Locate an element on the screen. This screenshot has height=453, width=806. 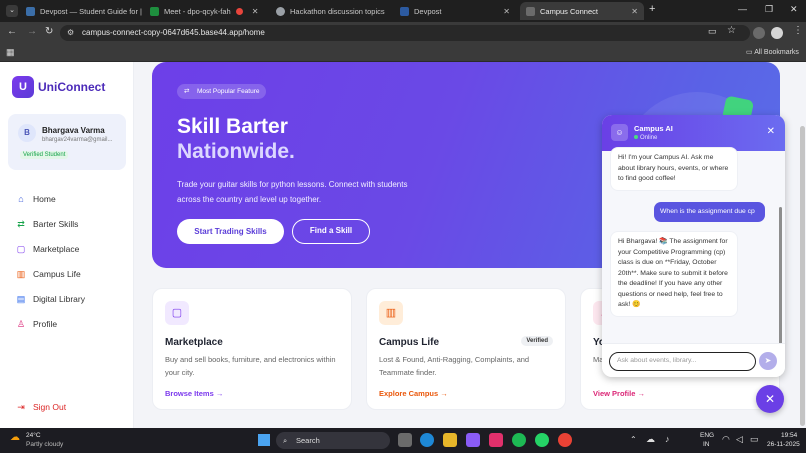
browser-tab-devpost-guide: Devpost — Student Guide for | ✕ is located at coordinates (81, 11).